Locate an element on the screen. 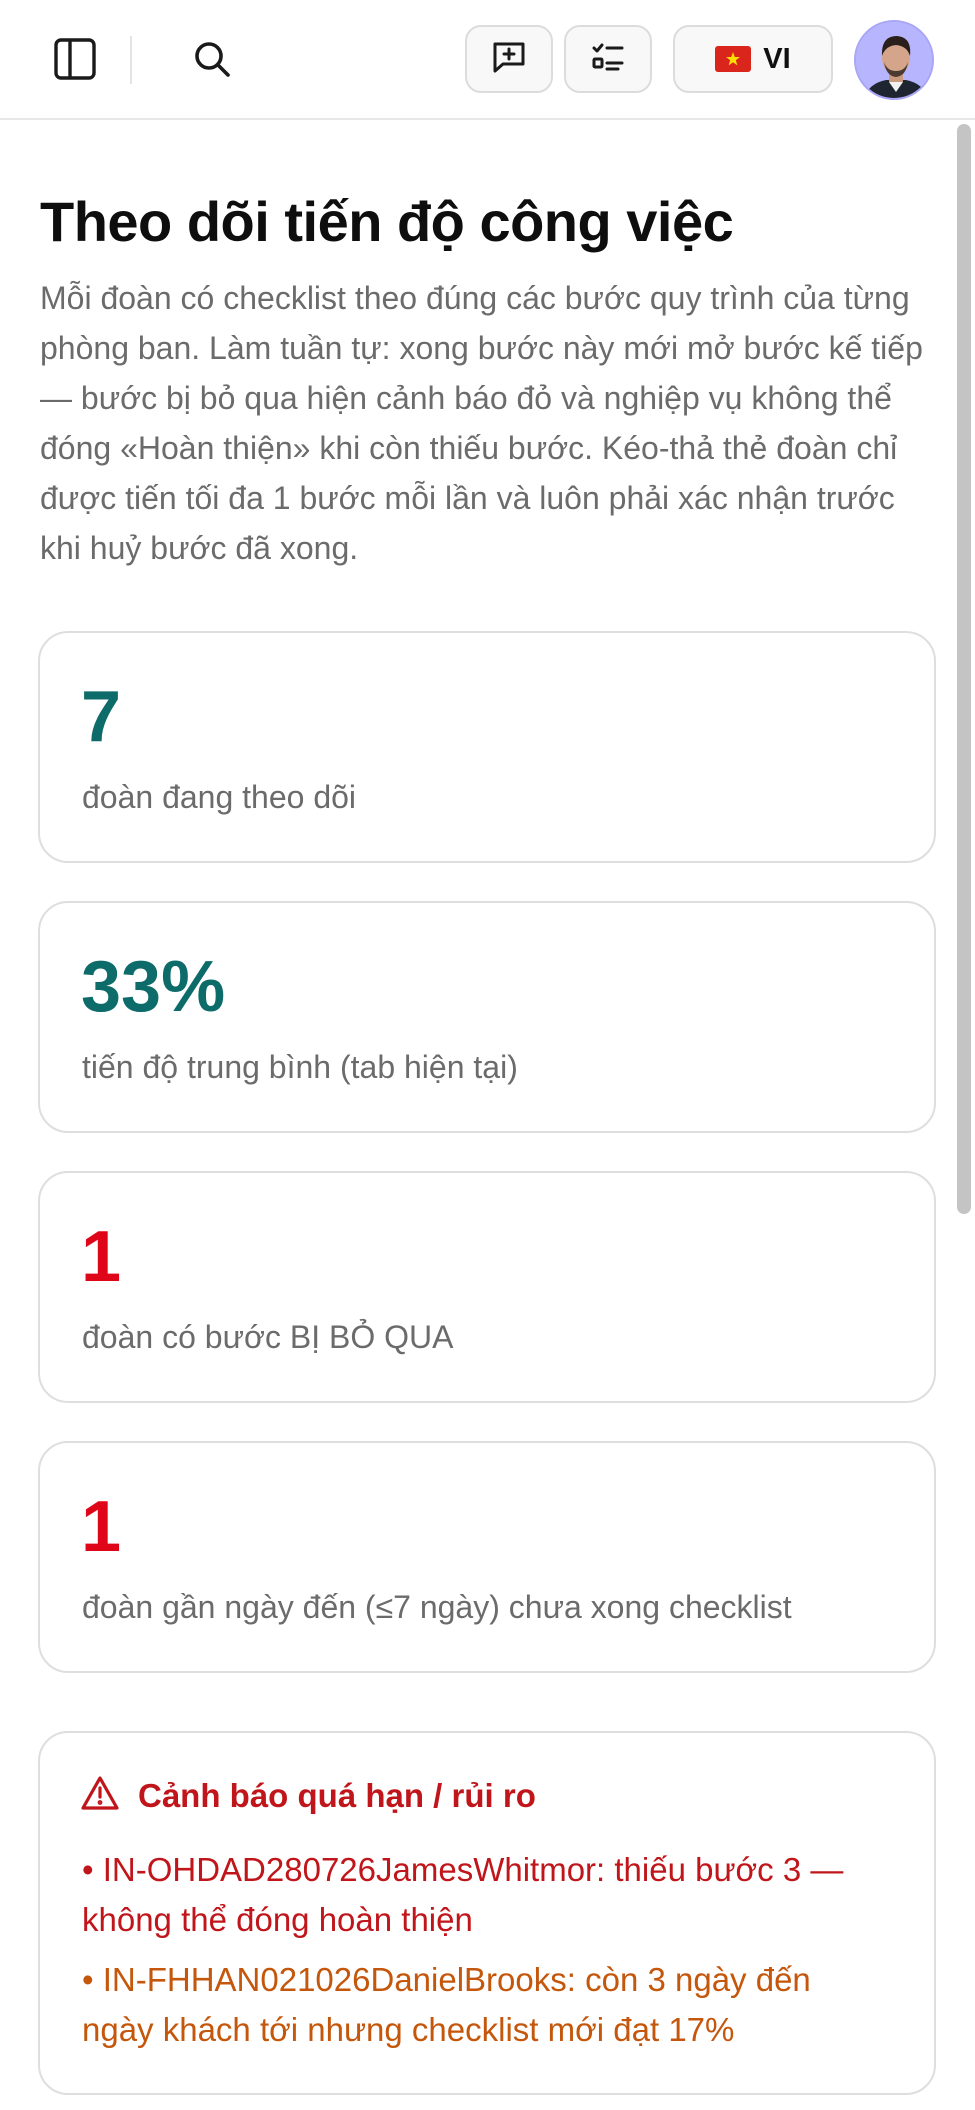 This screenshot has width=975, height=2110. feedback-button is located at coordinates (509, 59).